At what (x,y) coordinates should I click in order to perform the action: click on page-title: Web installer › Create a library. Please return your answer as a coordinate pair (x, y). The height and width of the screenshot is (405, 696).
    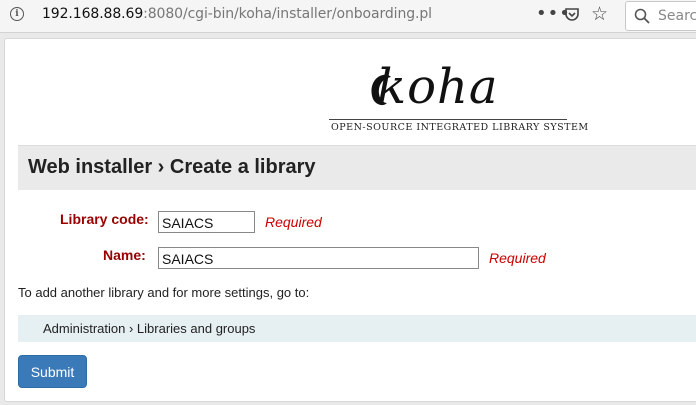
    Looking at the image, I should click on (172, 167).